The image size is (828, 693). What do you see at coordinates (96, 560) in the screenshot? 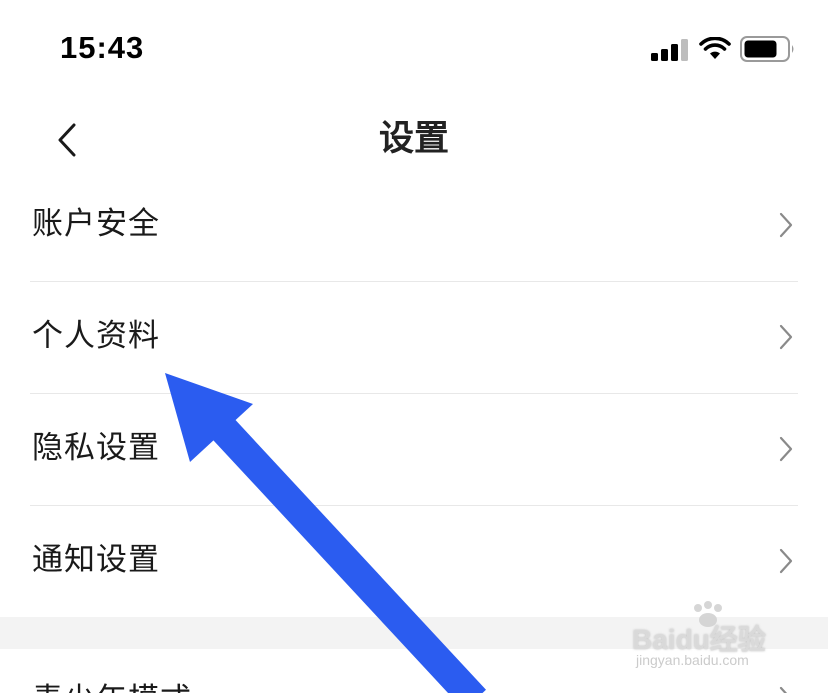
I see `settings-item-label: 通知设置` at bounding box center [96, 560].